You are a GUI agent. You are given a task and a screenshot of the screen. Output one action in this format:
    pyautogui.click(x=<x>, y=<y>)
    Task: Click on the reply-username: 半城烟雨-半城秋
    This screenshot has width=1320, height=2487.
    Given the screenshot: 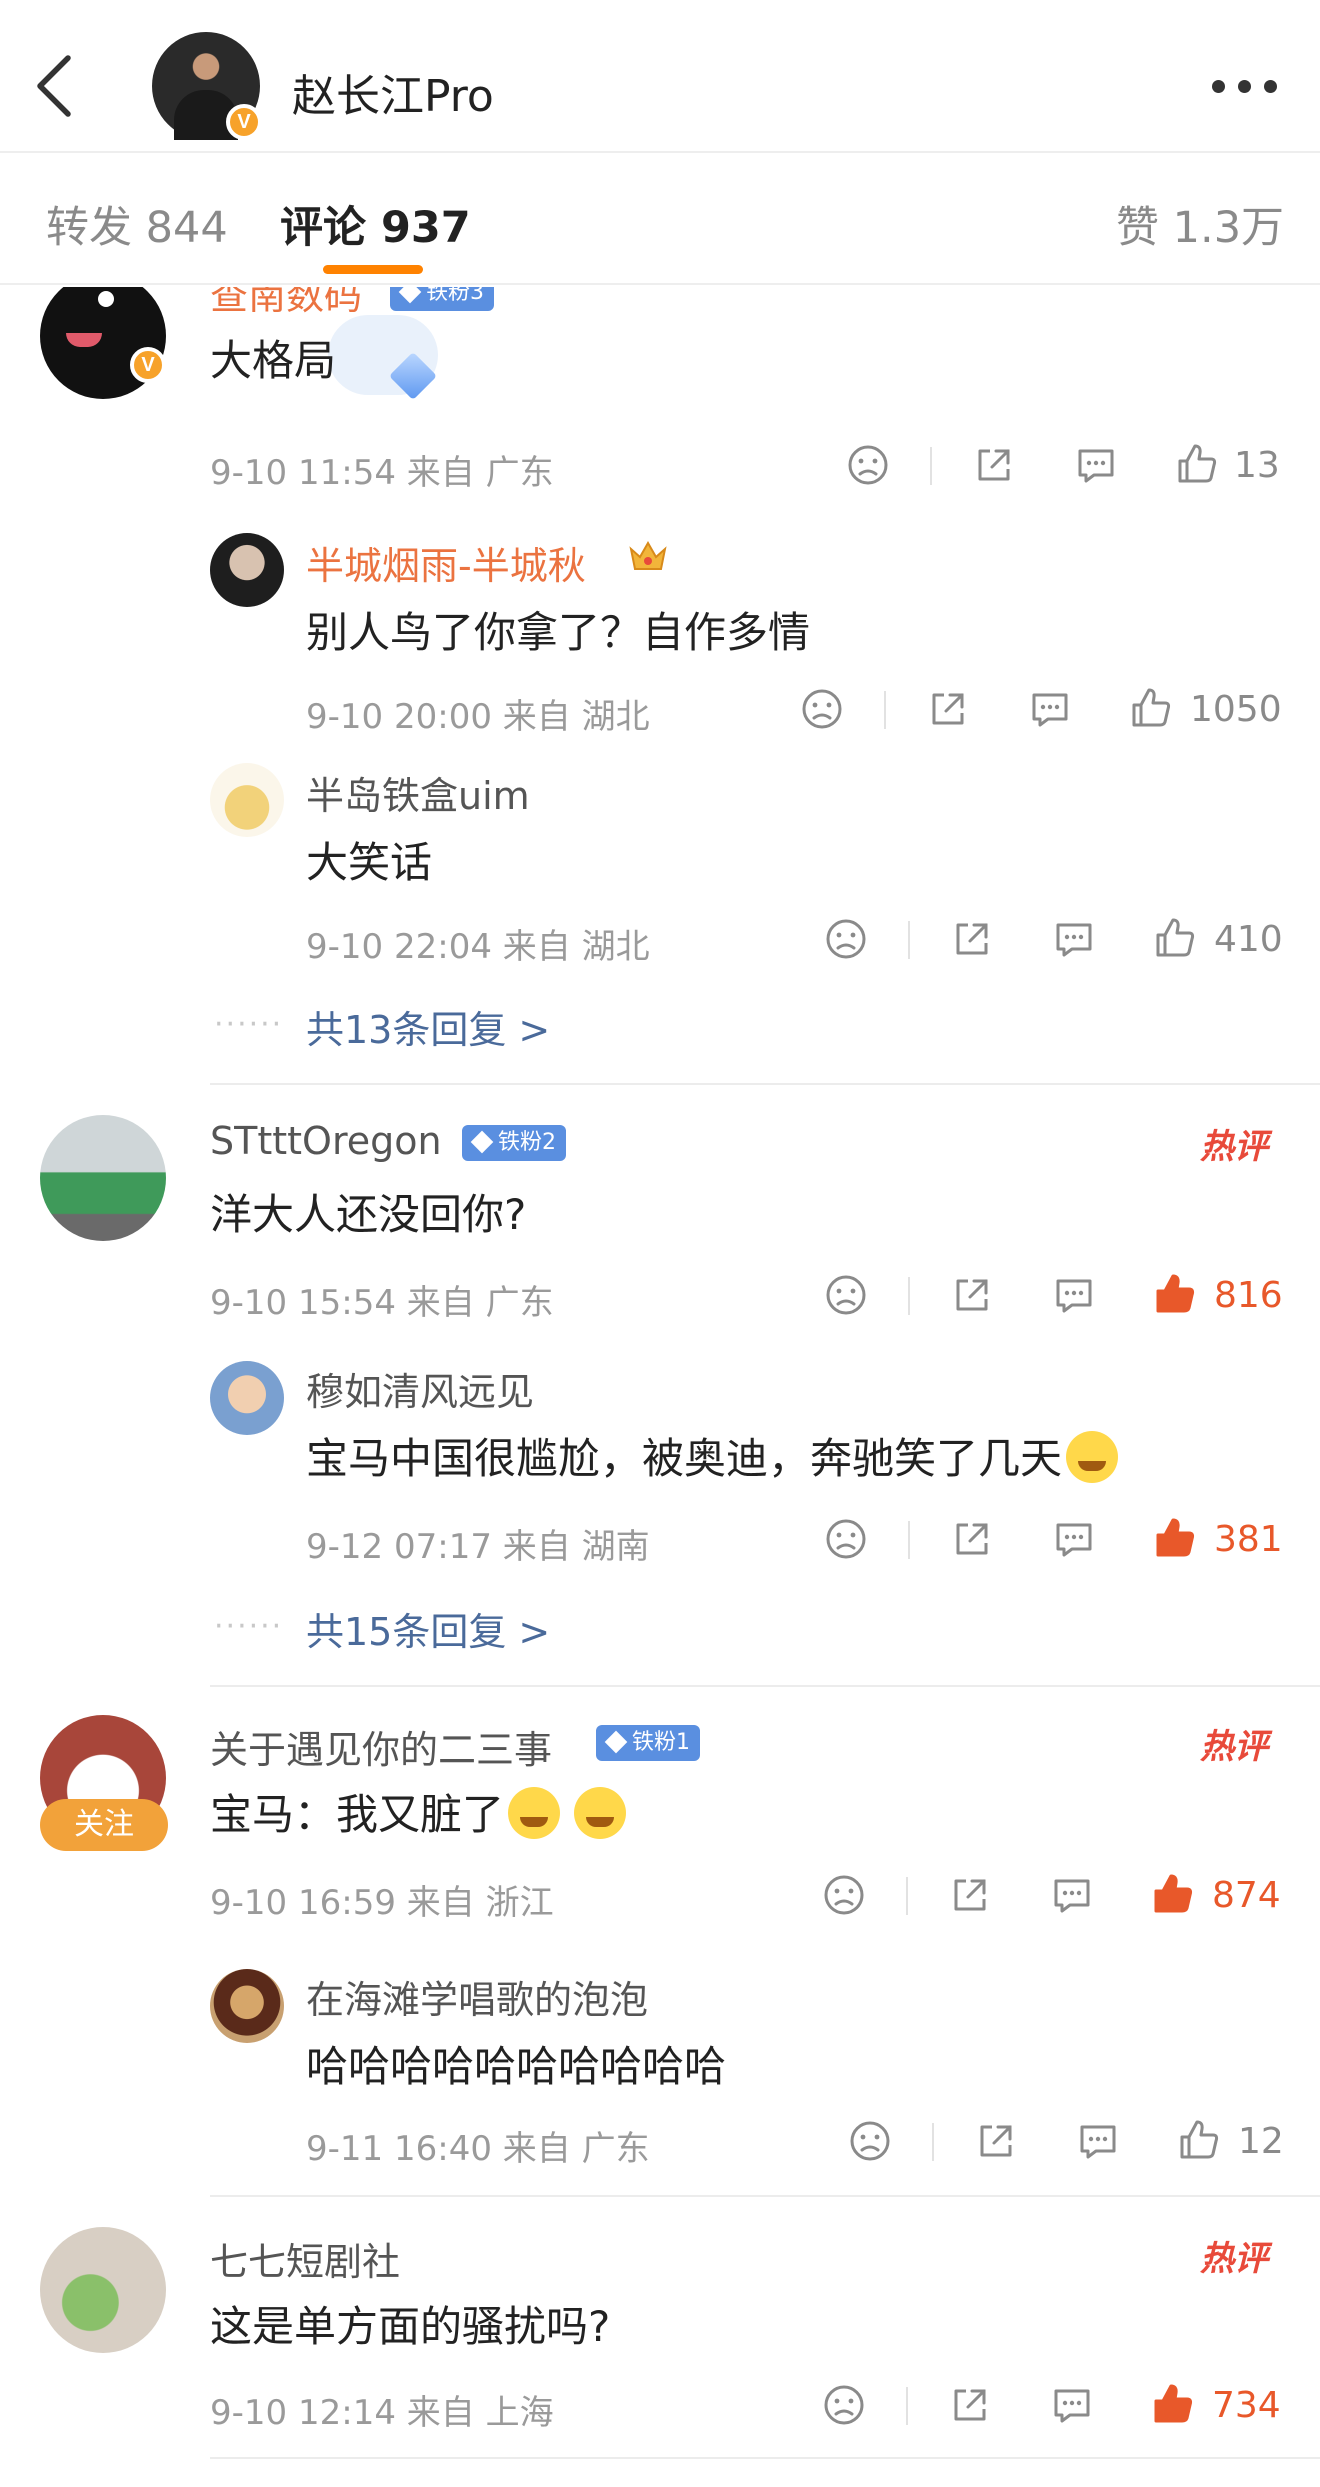 What is the action you would take?
    pyautogui.click(x=446, y=562)
    